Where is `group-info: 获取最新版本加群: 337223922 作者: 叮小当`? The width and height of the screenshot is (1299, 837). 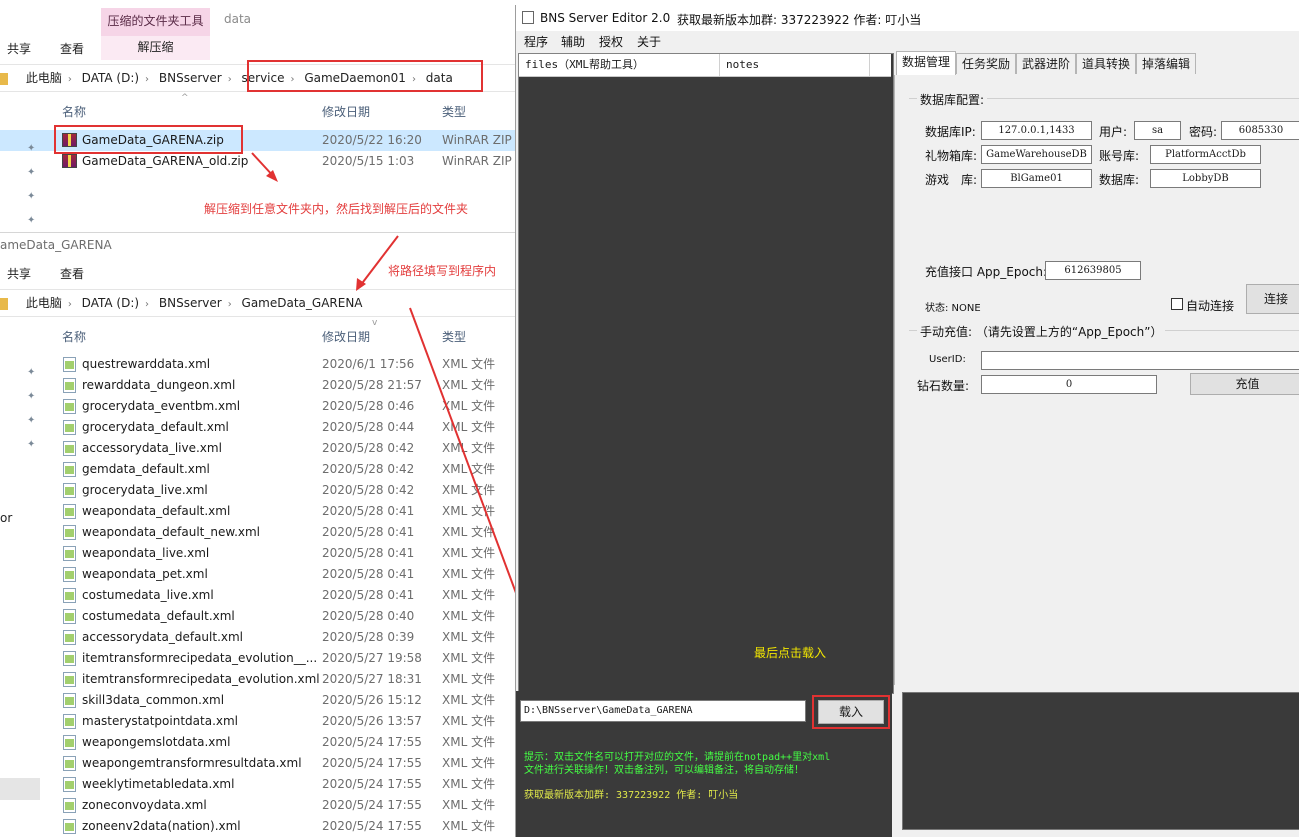 group-info: 获取最新版本加群: 337223922 作者: 叮小当 is located at coordinates (631, 795).